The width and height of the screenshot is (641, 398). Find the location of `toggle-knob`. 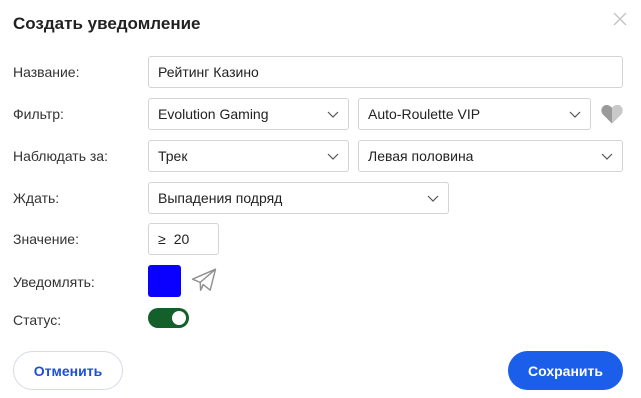

toggle-knob is located at coordinates (179, 318).